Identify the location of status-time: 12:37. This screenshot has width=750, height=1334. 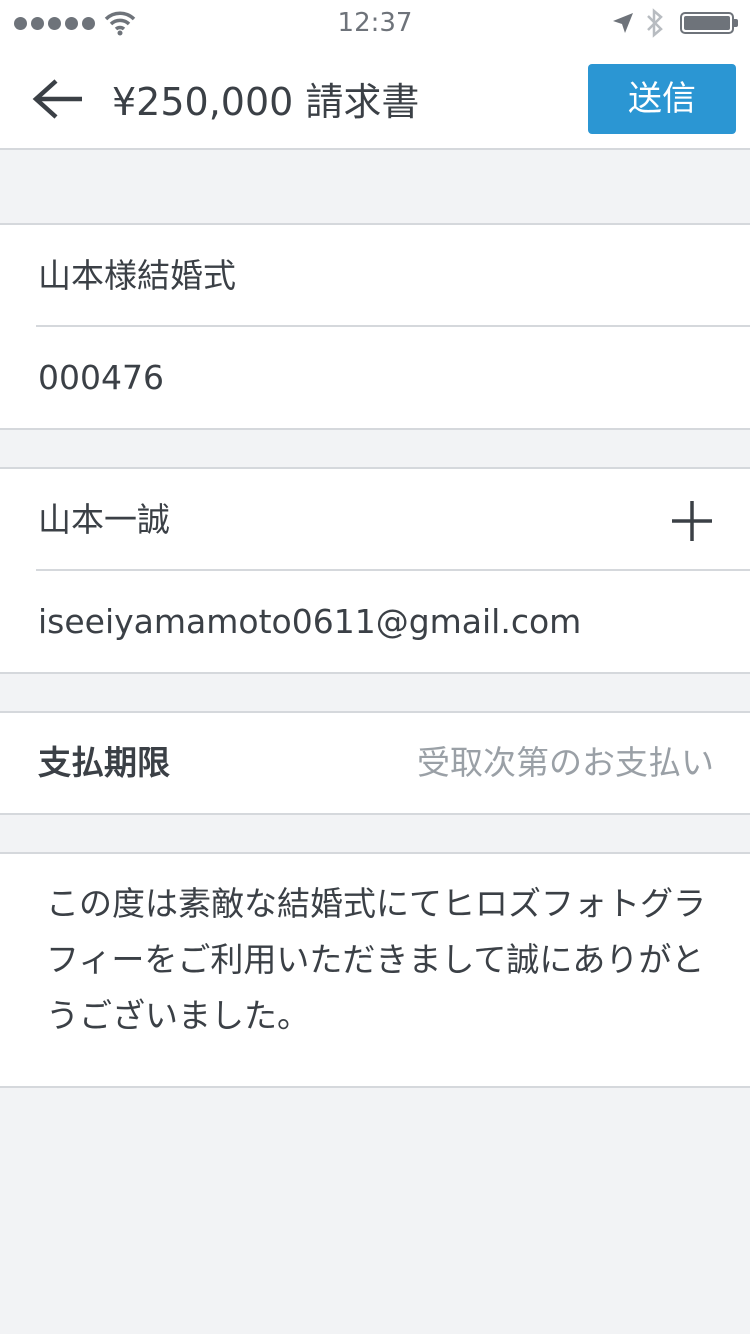
(375, 23).